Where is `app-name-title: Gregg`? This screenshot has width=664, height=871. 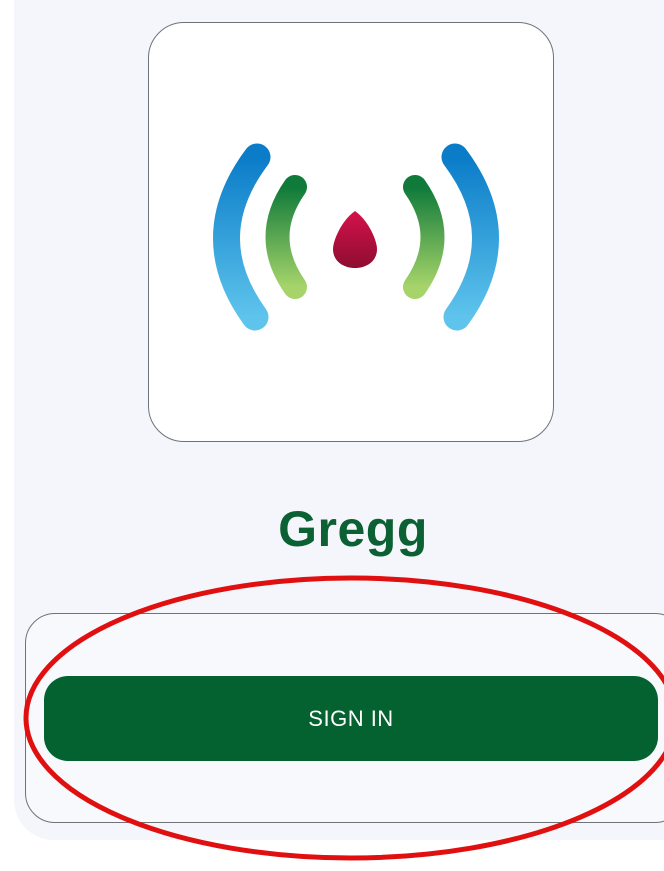 app-name-title: Gregg is located at coordinates (353, 529).